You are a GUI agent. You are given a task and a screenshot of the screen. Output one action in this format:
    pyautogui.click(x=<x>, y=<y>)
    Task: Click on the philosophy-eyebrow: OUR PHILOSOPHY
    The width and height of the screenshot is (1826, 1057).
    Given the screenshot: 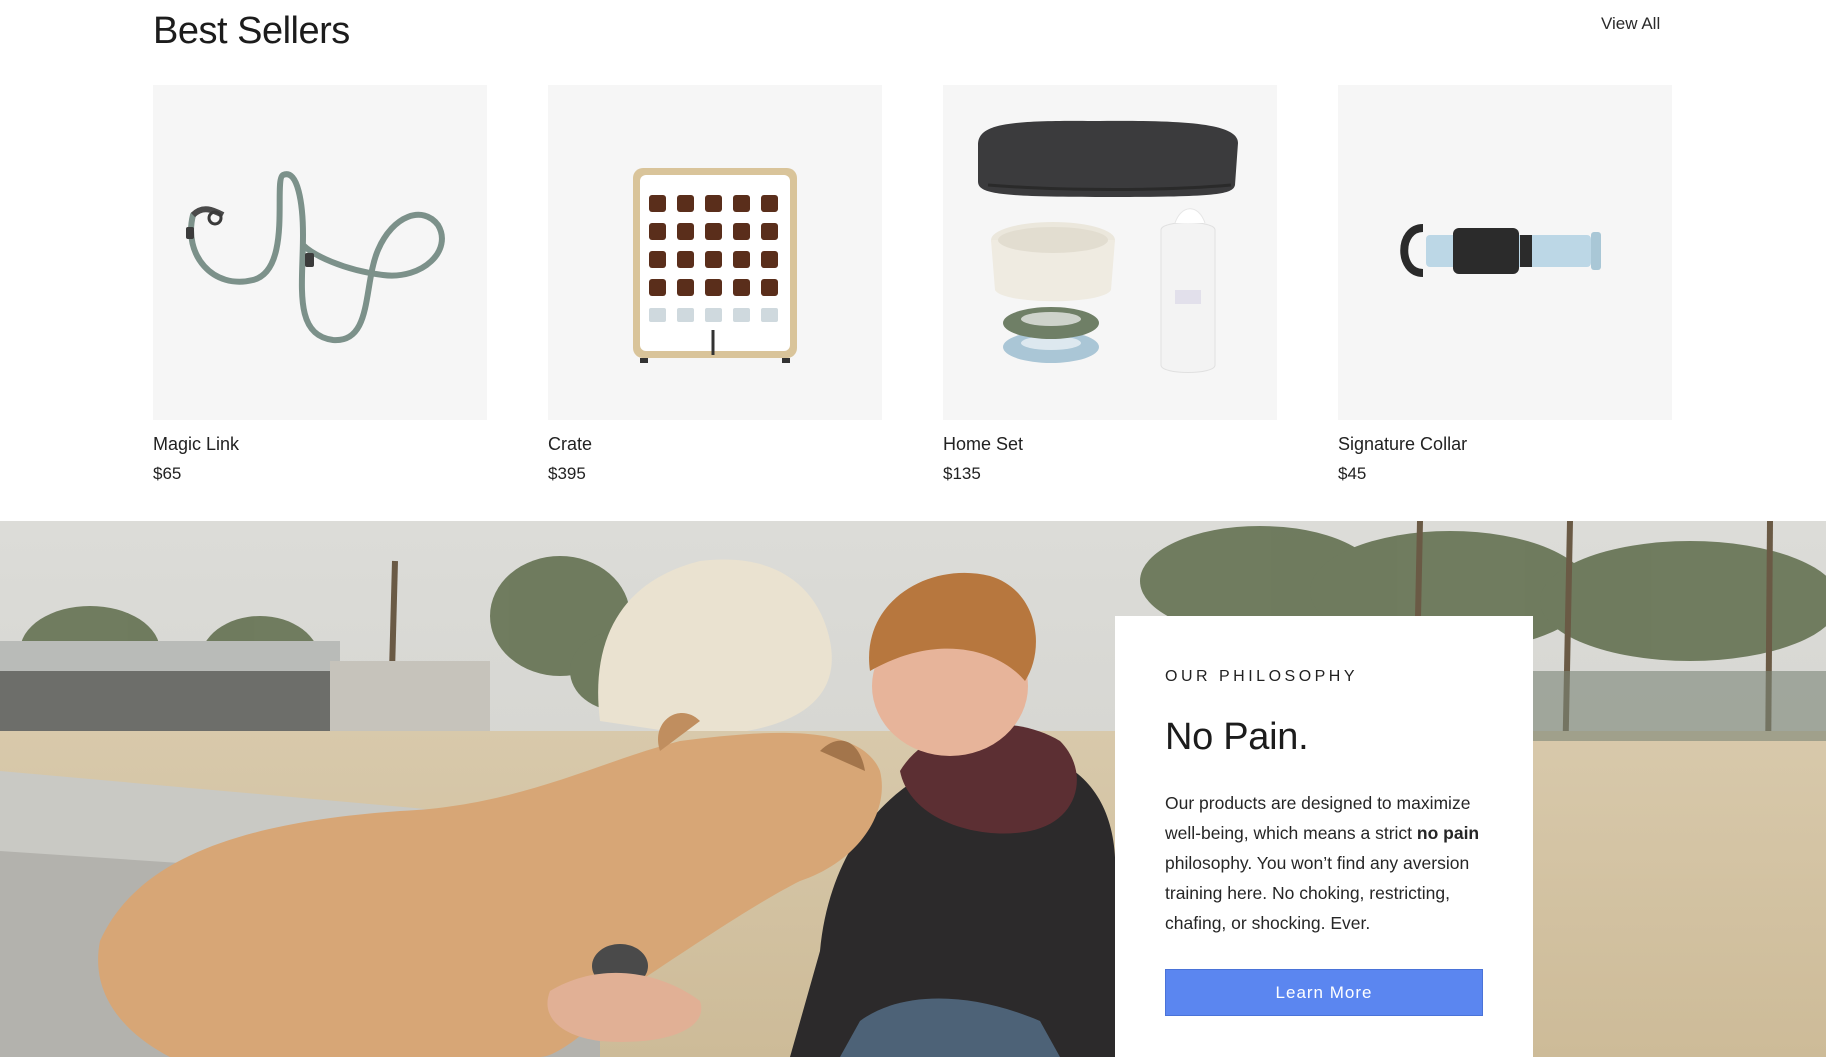 What is the action you would take?
    pyautogui.click(x=1262, y=676)
    